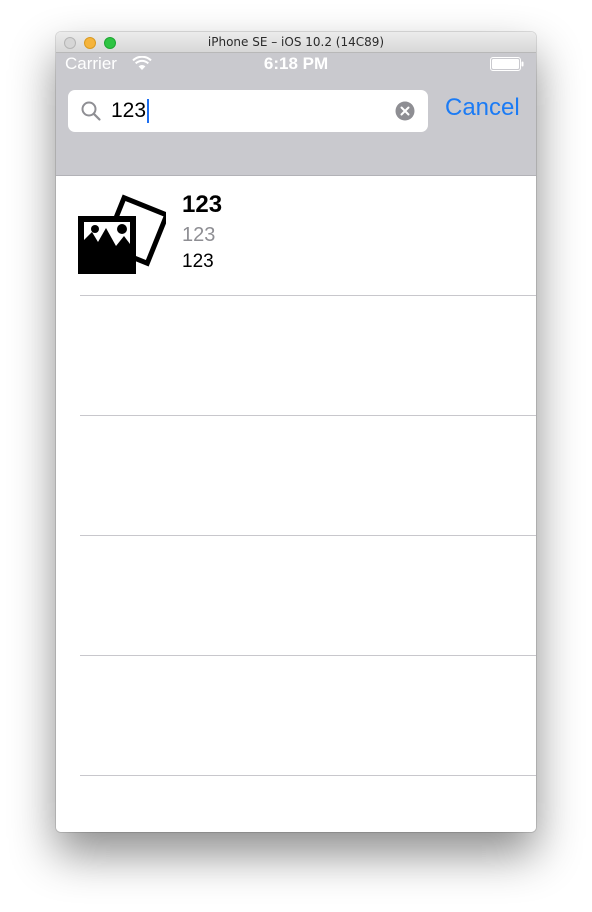  I want to click on status-bar: Carrier 6:18 PM, so click(296, 64).